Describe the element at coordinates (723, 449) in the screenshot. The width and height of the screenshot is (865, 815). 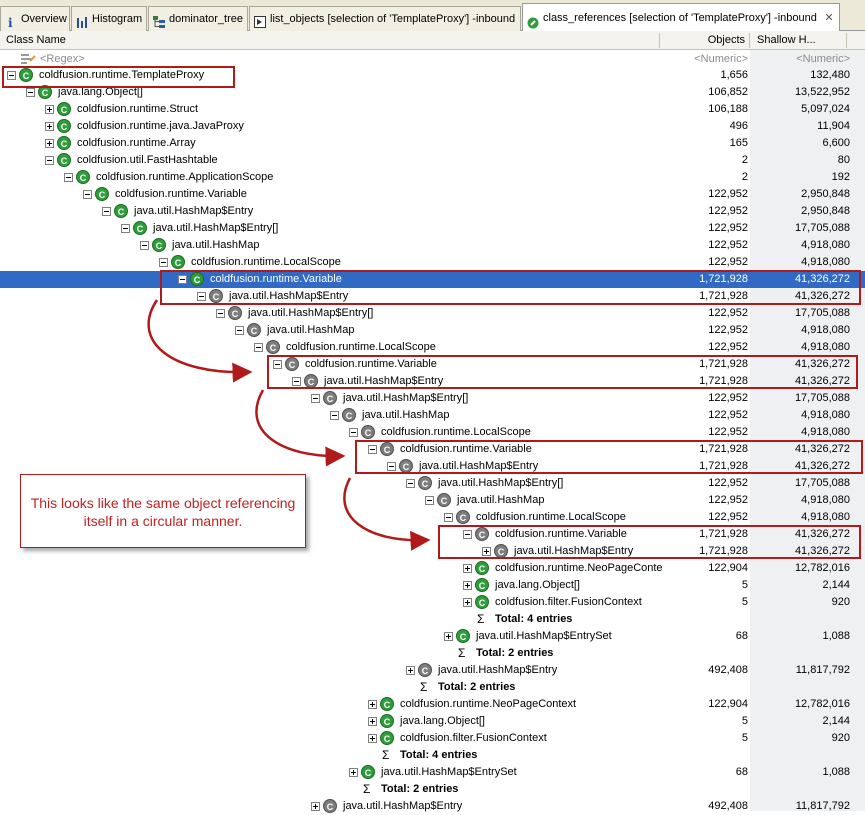
I see `objects-count: 1,721,928` at that location.